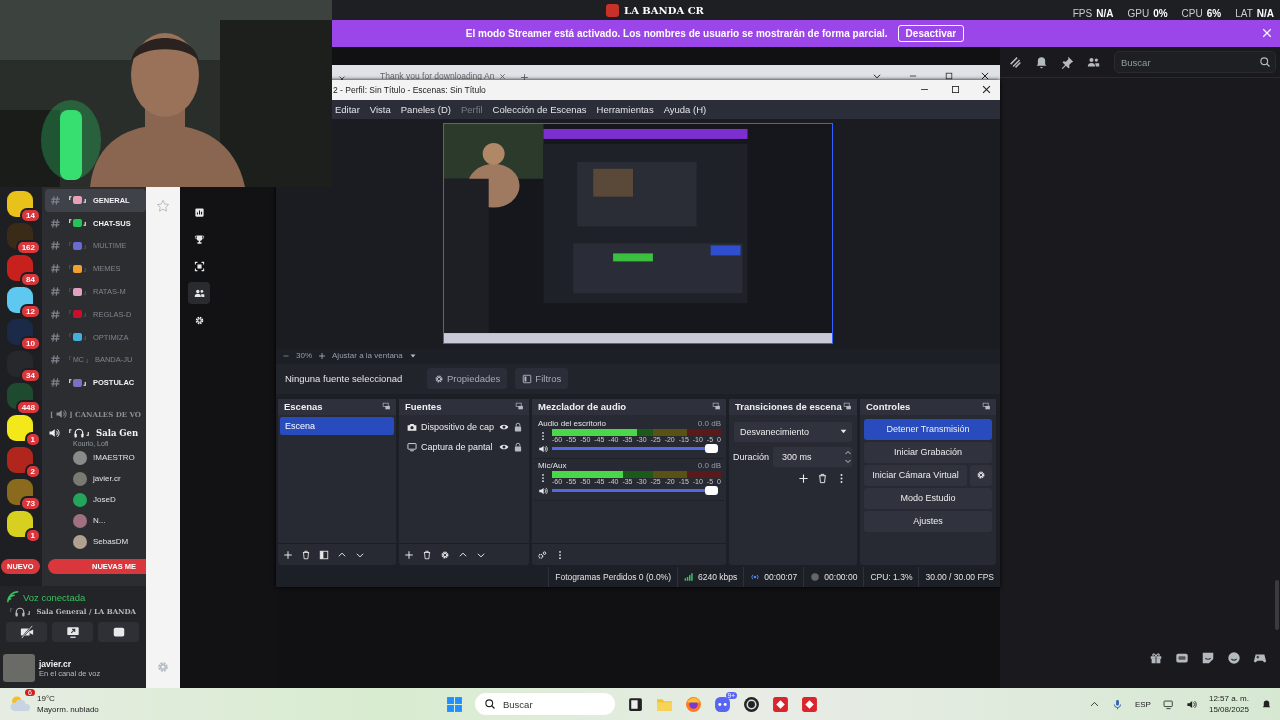 The height and width of the screenshot is (720, 1280). I want to click on member-name: SebasDM, so click(111, 542).